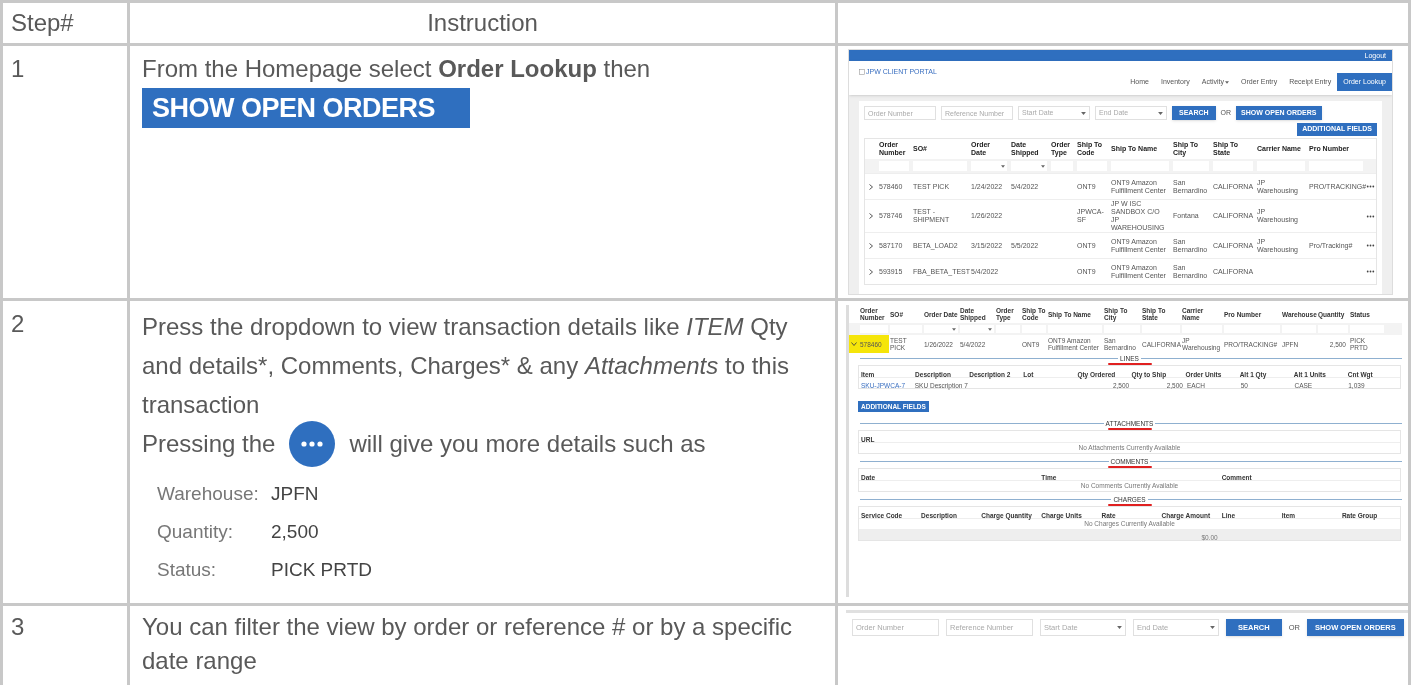 This screenshot has height=685, width=1411. I want to click on detail-label: Quantity:, so click(196, 532).